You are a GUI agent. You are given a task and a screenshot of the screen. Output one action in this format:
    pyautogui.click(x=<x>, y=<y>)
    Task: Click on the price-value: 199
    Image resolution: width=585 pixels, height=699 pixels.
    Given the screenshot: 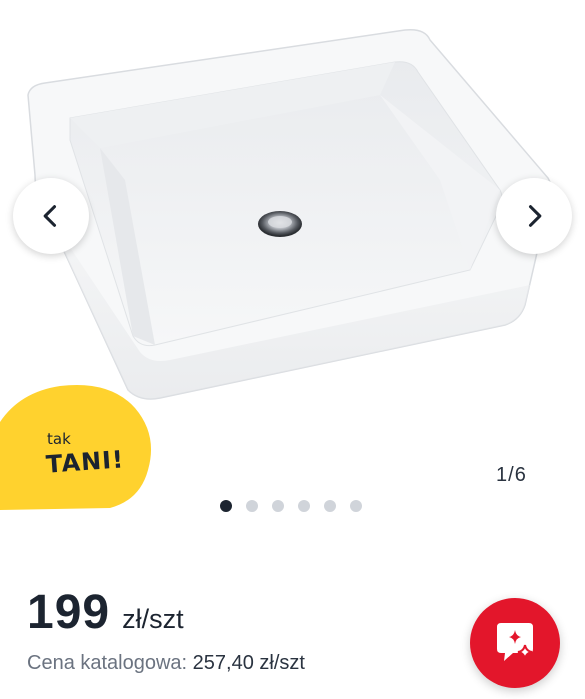 What is the action you would take?
    pyautogui.click(x=69, y=612)
    